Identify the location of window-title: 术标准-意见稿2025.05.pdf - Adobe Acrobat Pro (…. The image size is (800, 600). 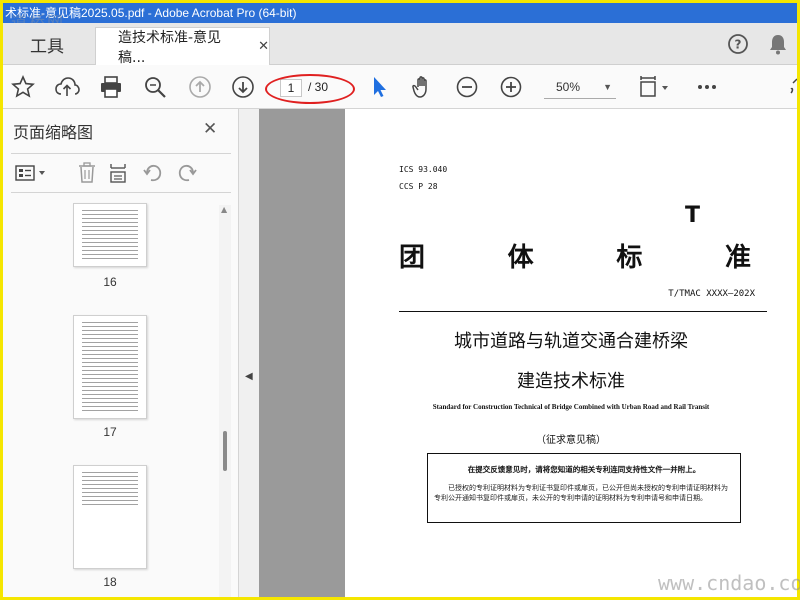
(400, 13).